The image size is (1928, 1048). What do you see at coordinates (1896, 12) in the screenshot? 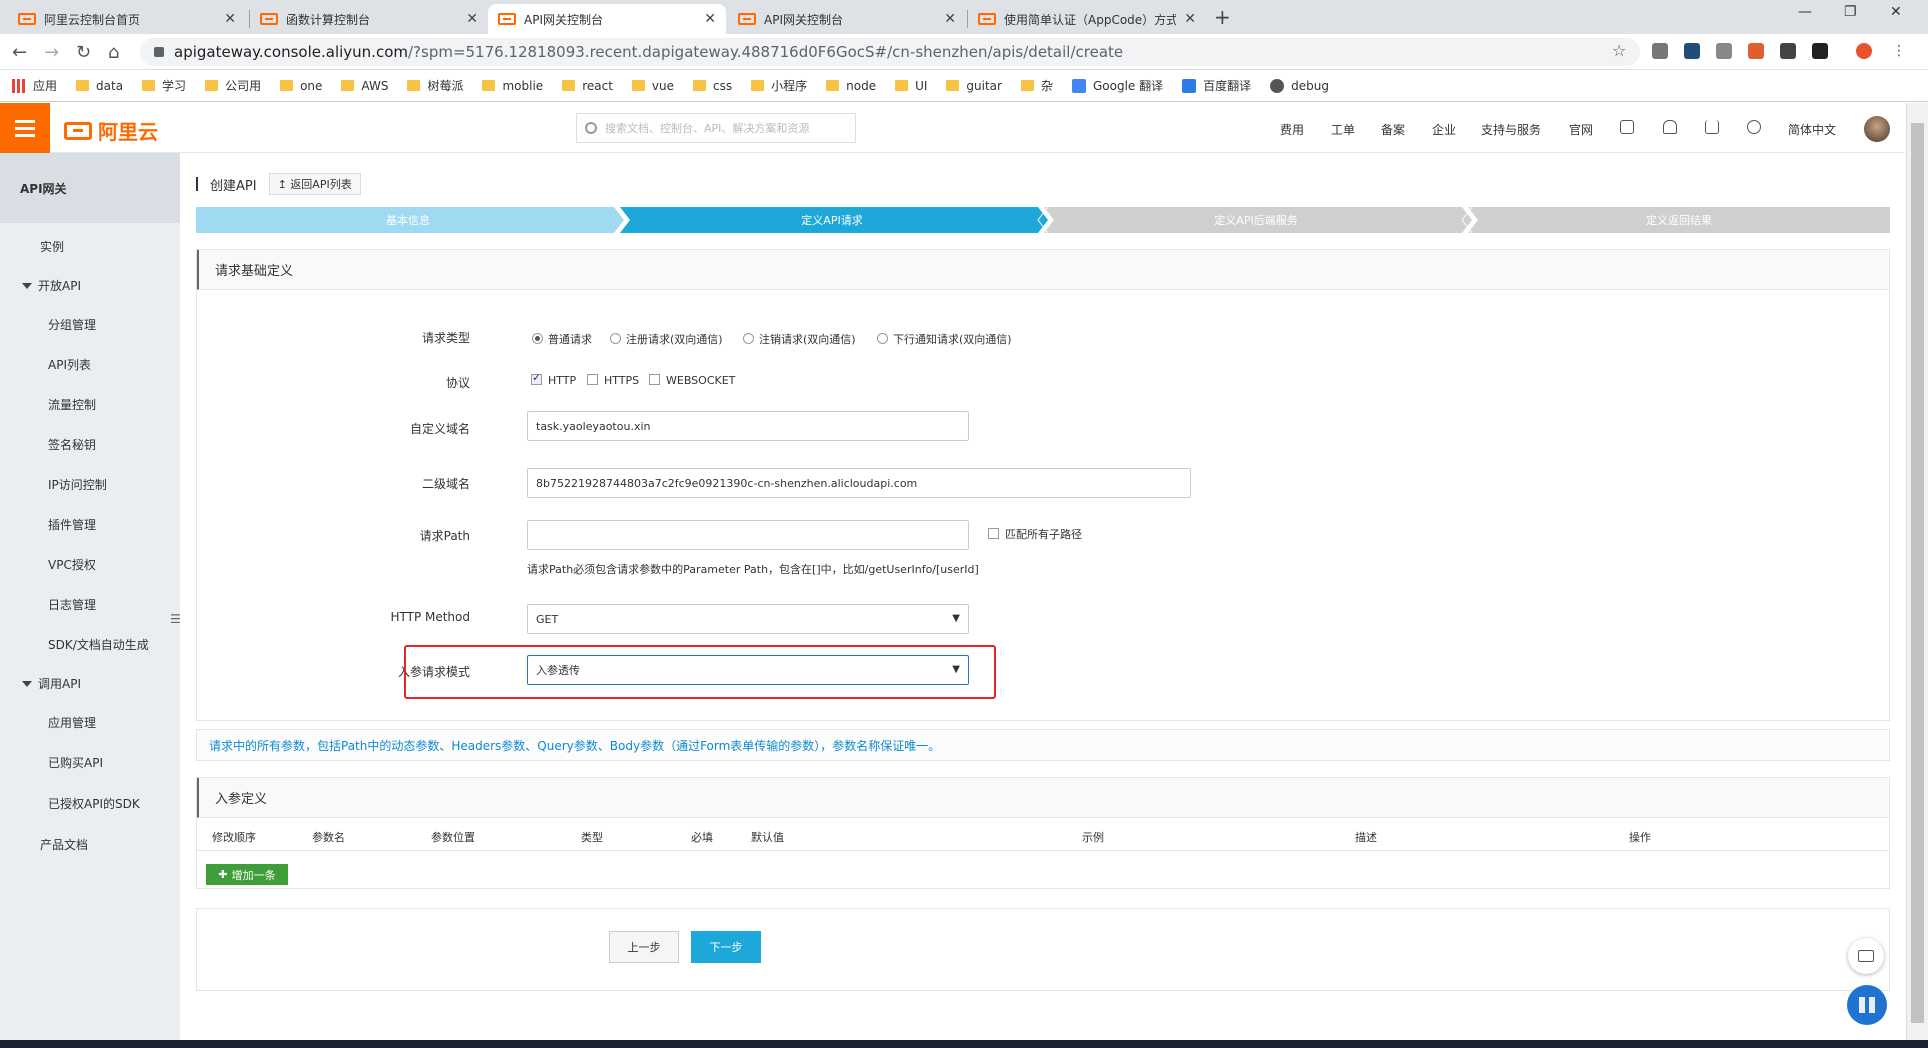
I see `close-window-icon: ✕` at bounding box center [1896, 12].